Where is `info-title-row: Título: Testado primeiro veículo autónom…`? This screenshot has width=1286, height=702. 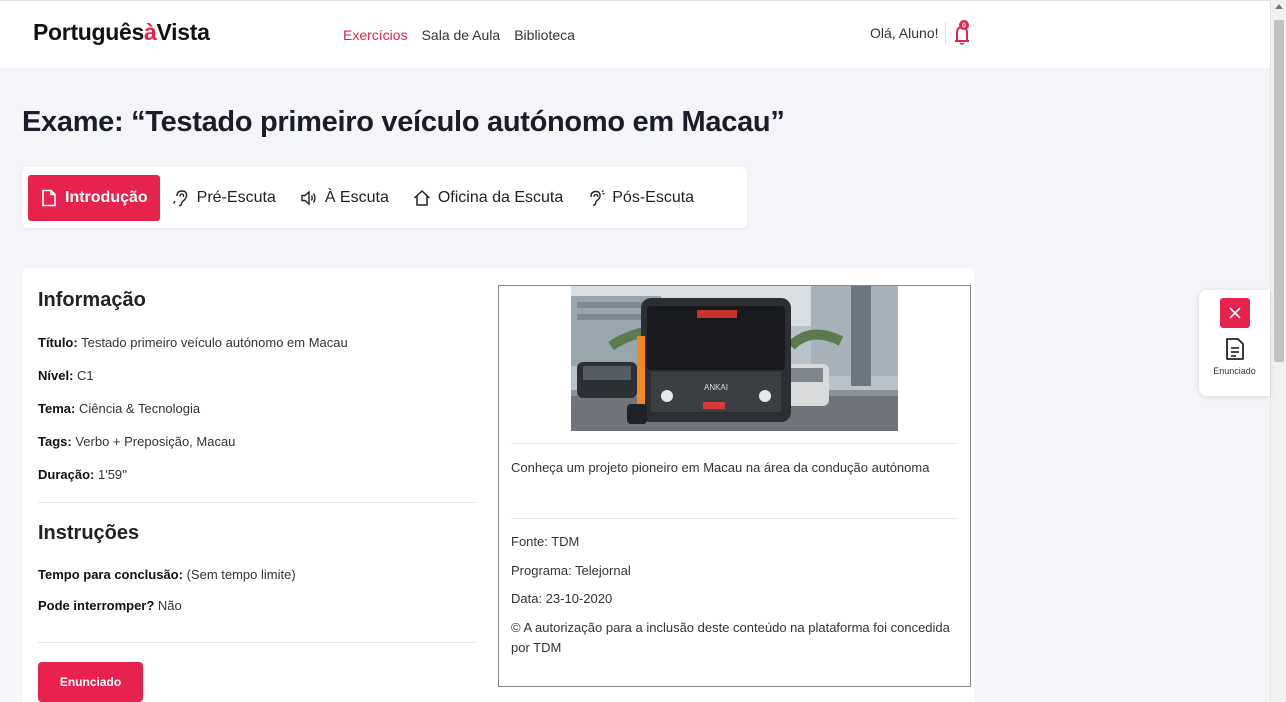 info-title-row: Título: Testado primeiro veículo autónom… is located at coordinates (193, 342).